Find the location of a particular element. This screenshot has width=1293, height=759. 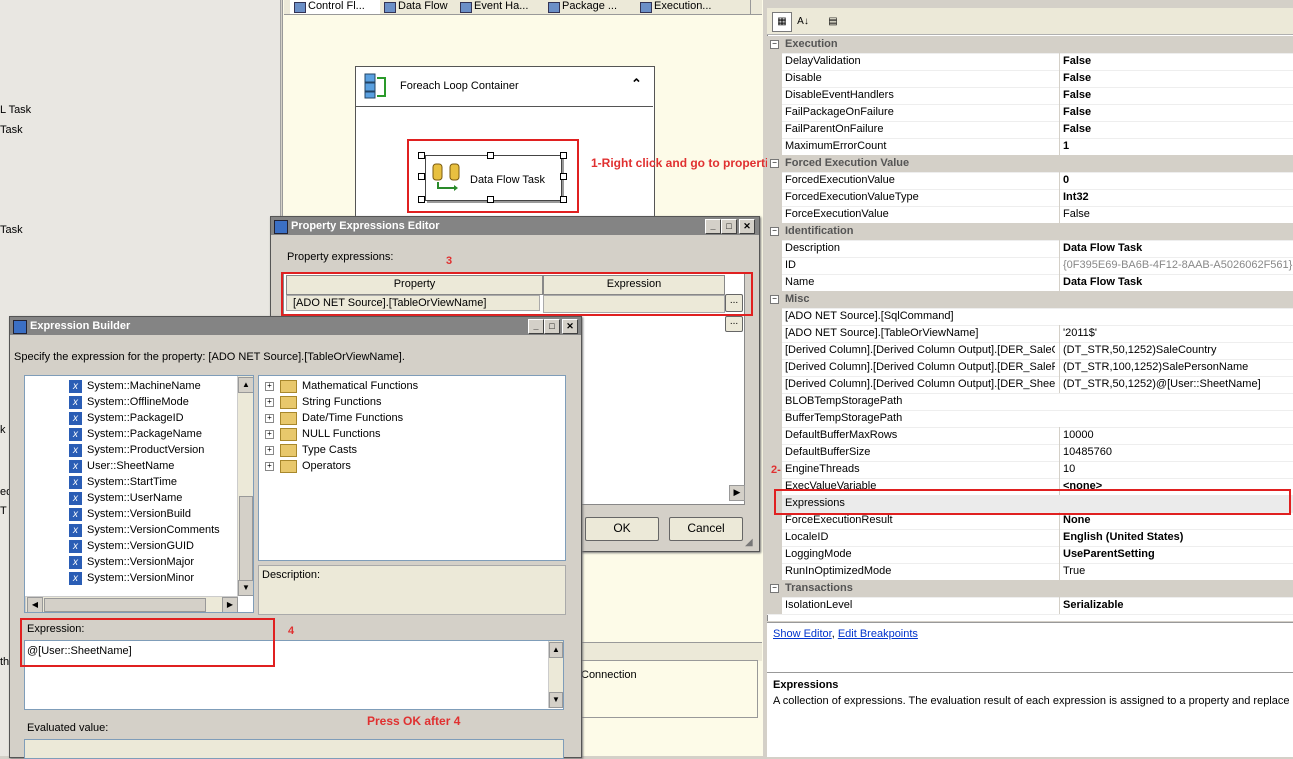

pee-titlebar: Property Expressions Editor _ □ ✕ is located at coordinates (515, 226).